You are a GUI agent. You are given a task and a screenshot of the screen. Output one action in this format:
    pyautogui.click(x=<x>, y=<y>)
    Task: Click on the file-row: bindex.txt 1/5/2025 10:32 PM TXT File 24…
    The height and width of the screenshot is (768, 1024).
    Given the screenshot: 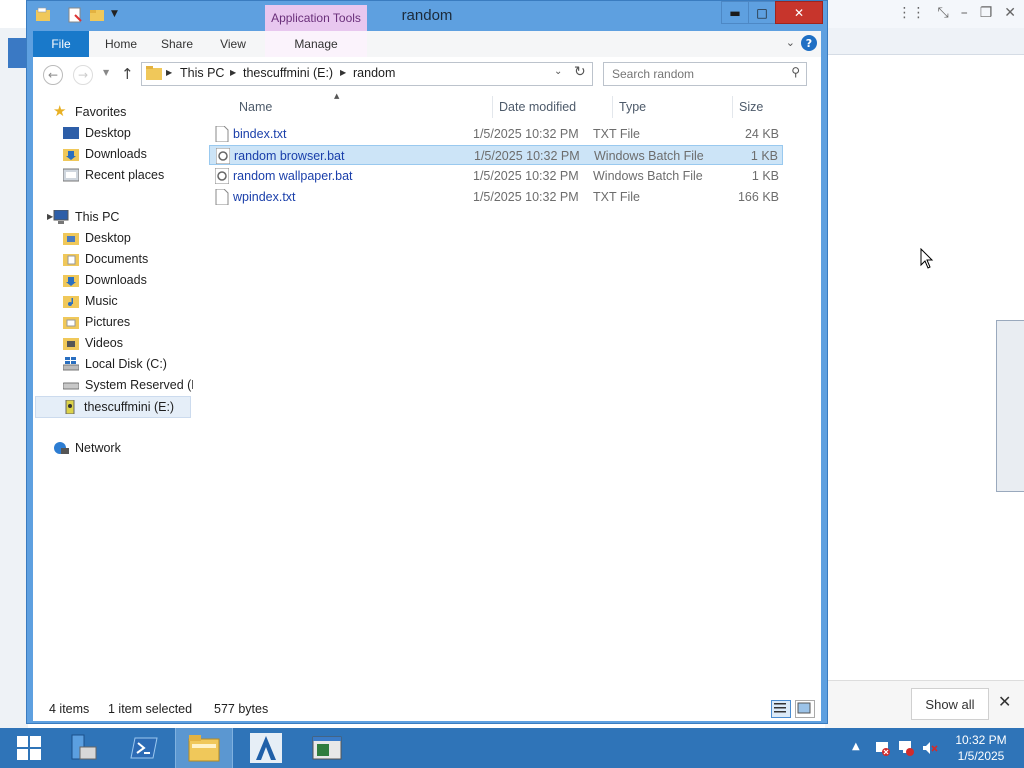 What is the action you would take?
    pyautogui.click(x=496, y=134)
    